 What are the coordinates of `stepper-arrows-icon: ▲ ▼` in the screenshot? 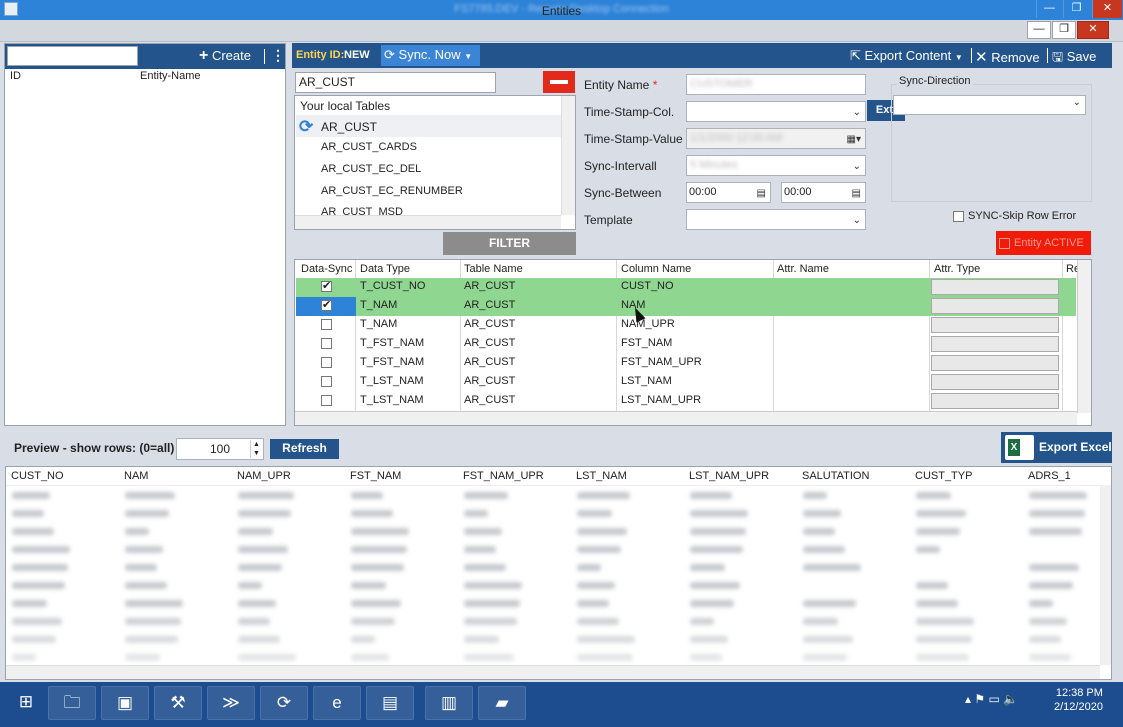 It's located at (256, 449).